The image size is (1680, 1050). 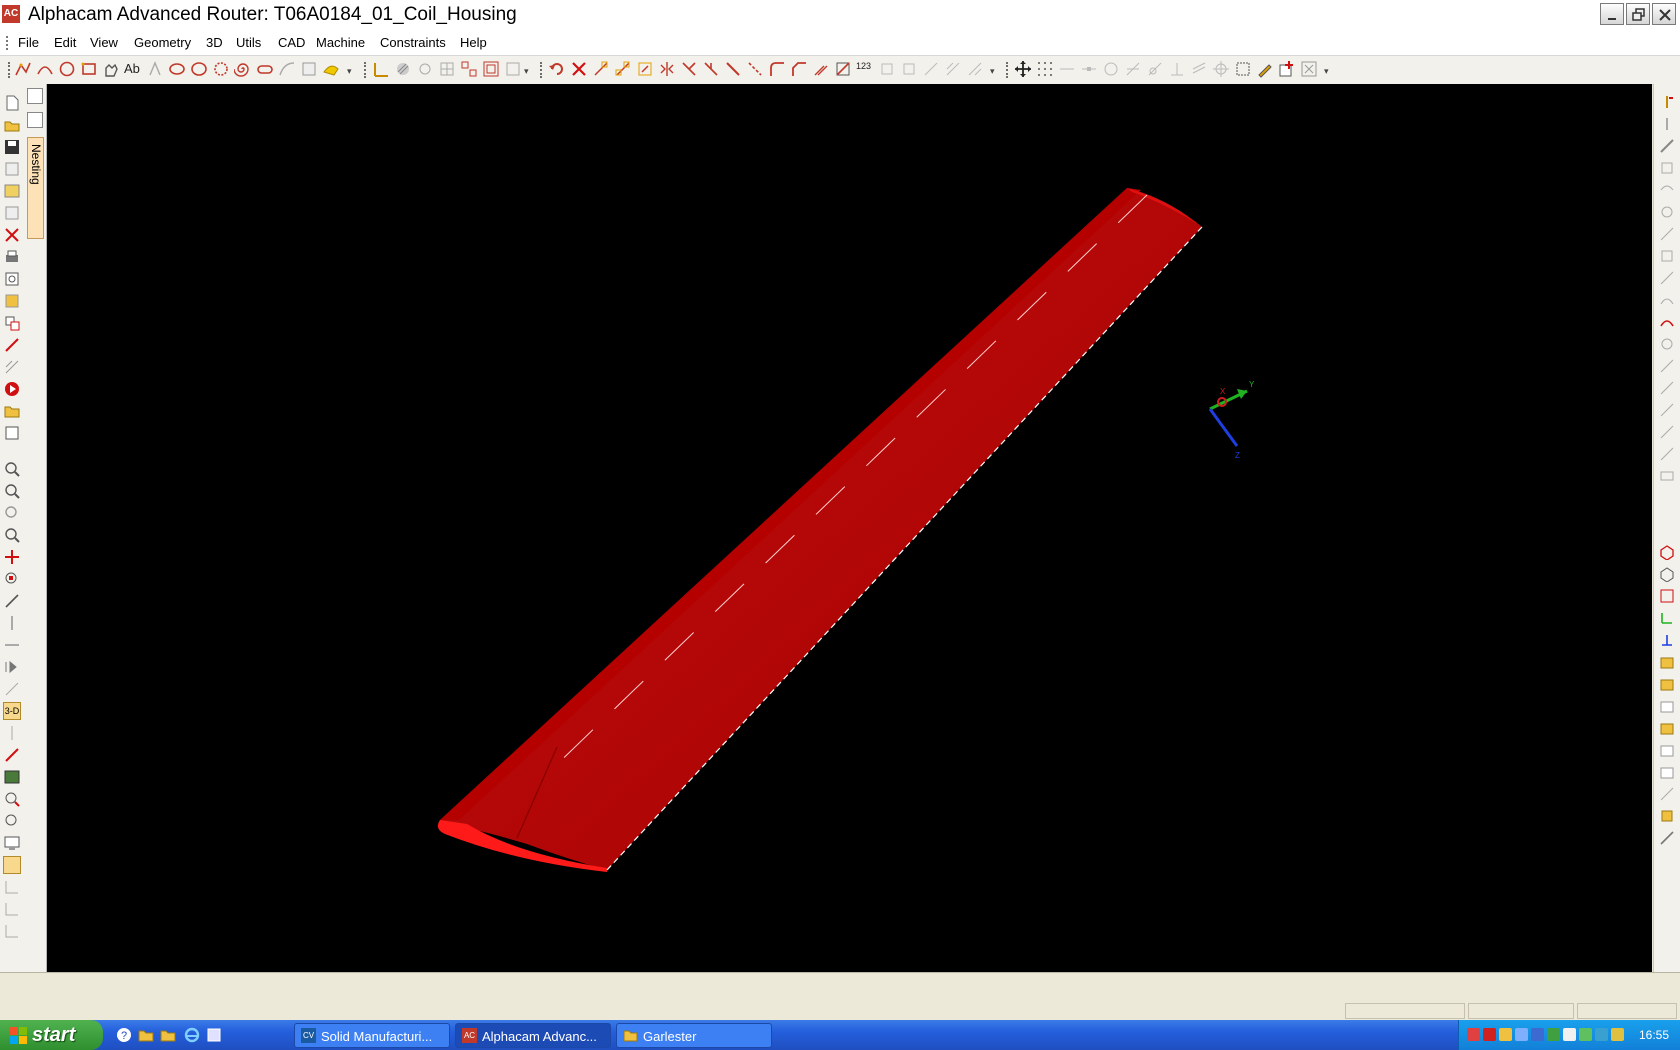 What do you see at coordinates (12, 733) in the screenshot?
I see `dimension-vertical-icon` at bounding box center [12, 733].